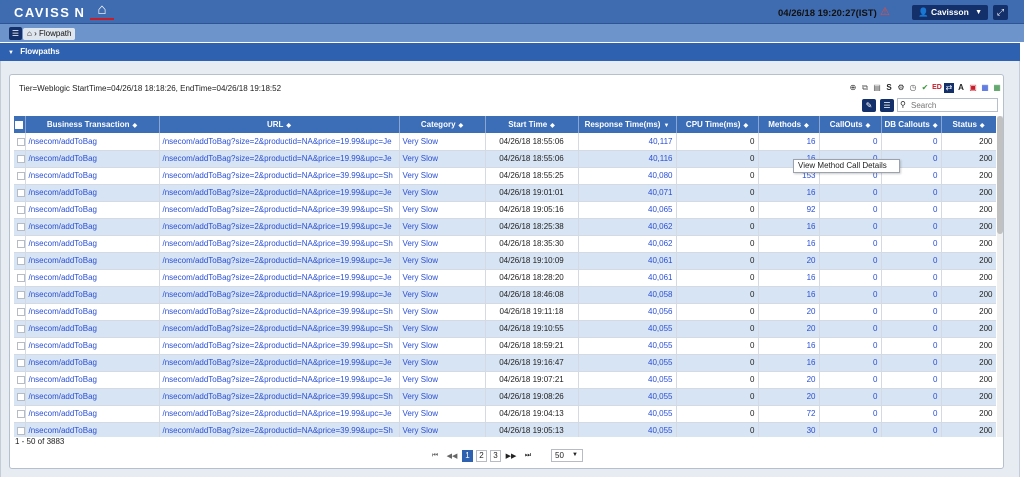 This screenshot has width=1024, height=477. I want to click on document-icon: ▤, so click(877, 88).